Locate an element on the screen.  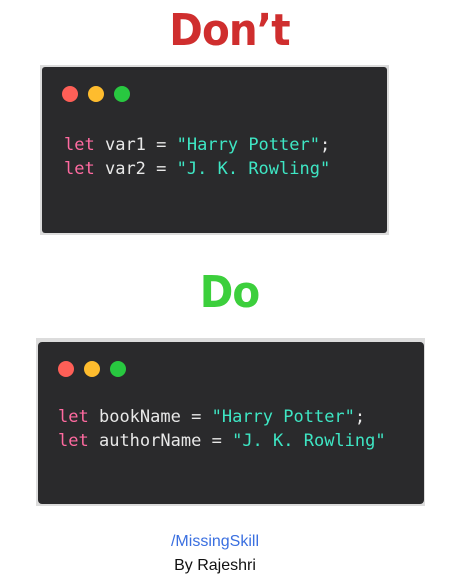
brand-handle: /MissingSkill is located at coordinates (214, 541).